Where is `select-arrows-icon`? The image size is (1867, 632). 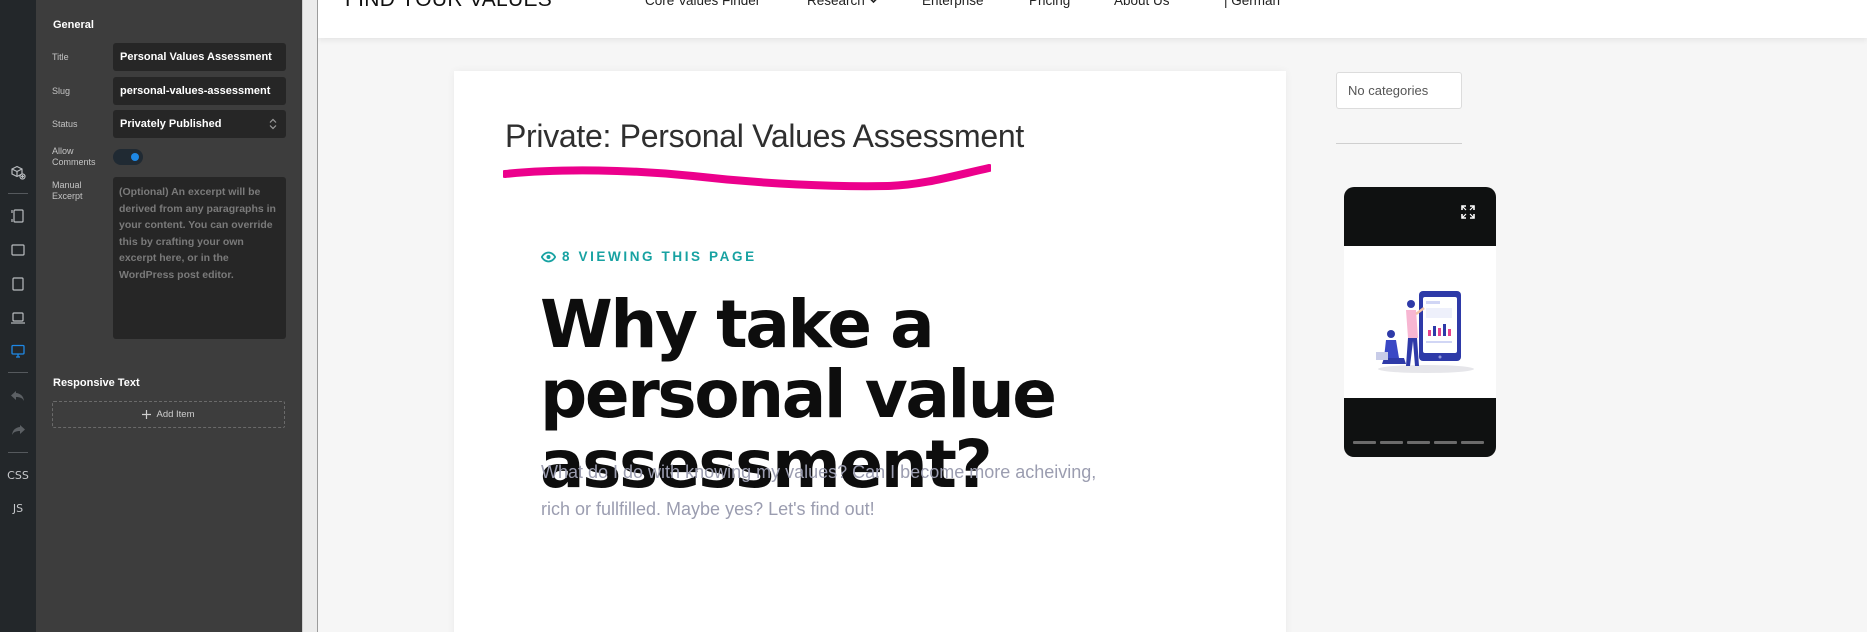
select-arrows-icon is located at coordinates (273, 124).